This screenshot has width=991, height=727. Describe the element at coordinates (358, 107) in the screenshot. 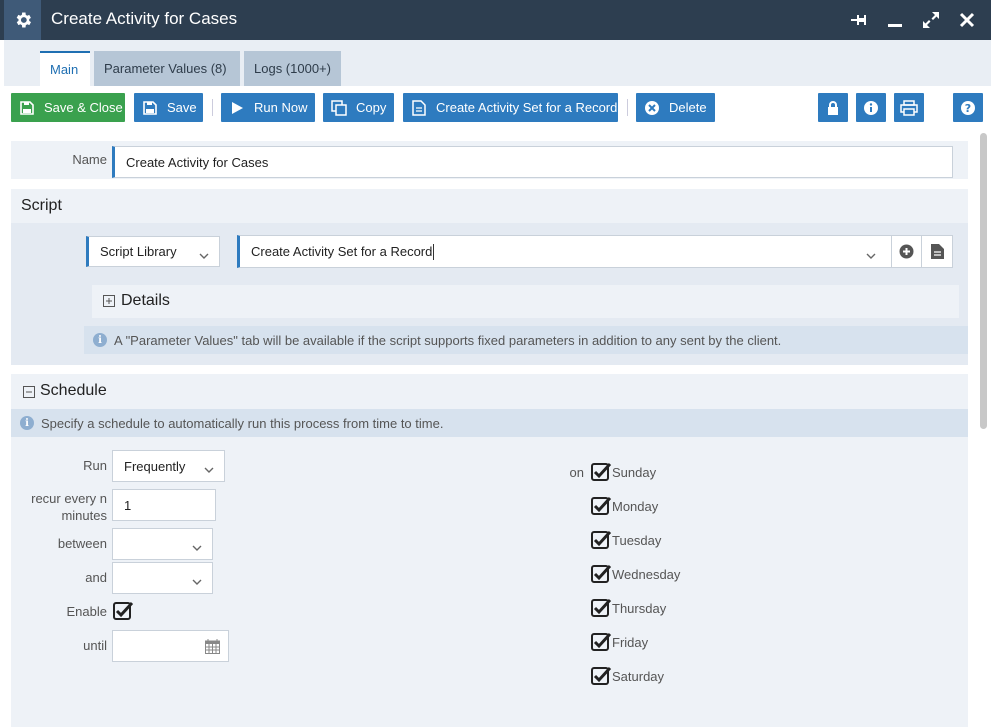

I see `copy-button: Copy` at that location.